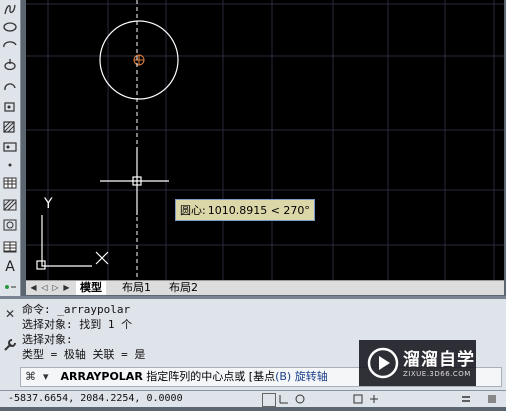 This screenshot has width=506, height=411. Describe the element at coordinates (284, 399) in the screenshot. I see `ortho-icon` at that location.